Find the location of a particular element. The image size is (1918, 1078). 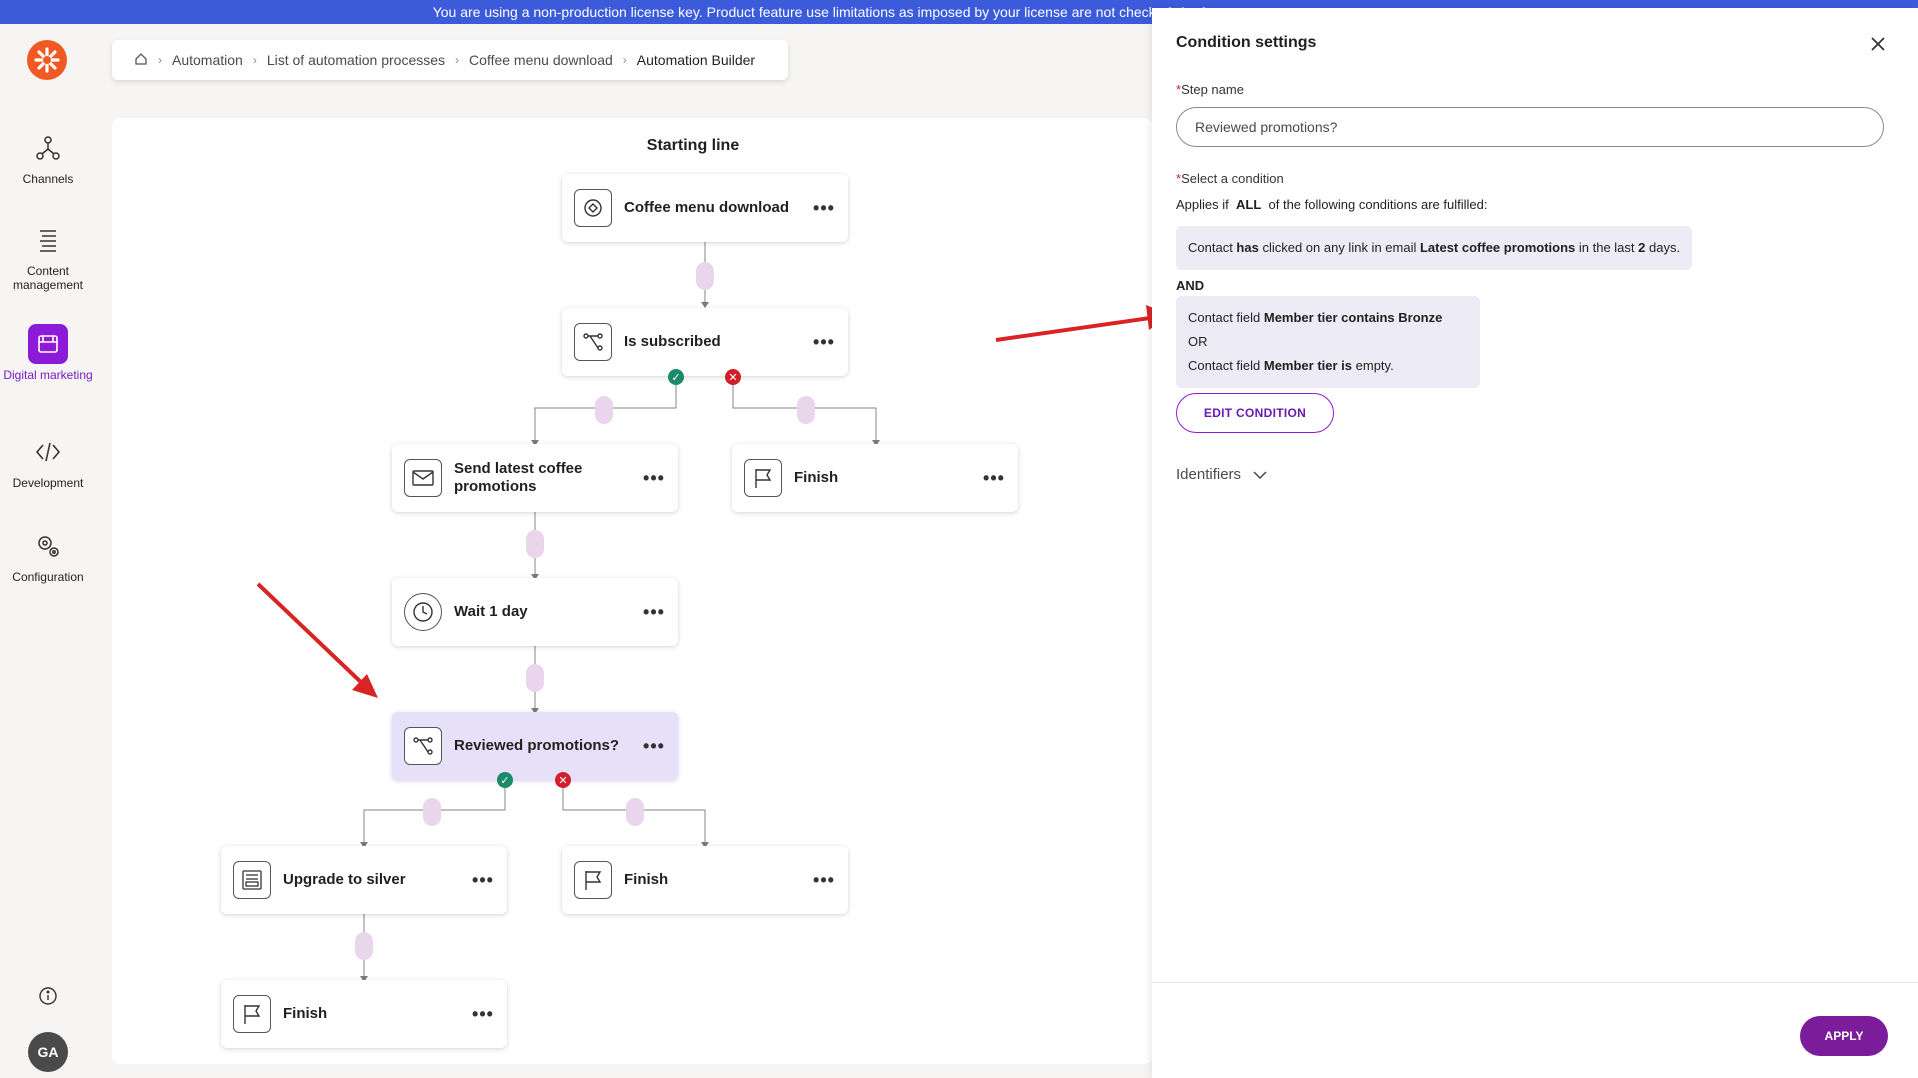

node-label: Send latest coffee promotions is located at coordinates (518, 477).